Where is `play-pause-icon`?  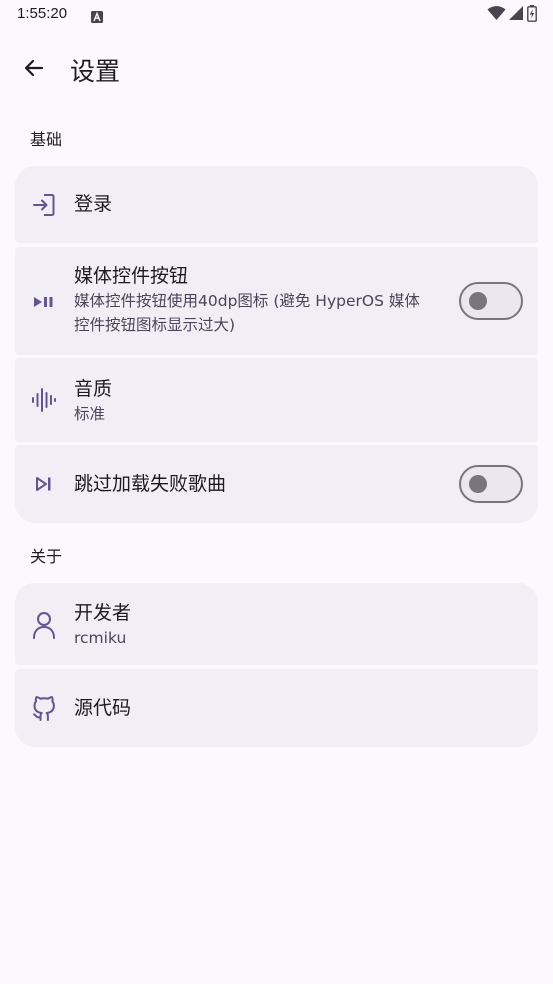 play-pause-icon is located at coordinates (44, 302).